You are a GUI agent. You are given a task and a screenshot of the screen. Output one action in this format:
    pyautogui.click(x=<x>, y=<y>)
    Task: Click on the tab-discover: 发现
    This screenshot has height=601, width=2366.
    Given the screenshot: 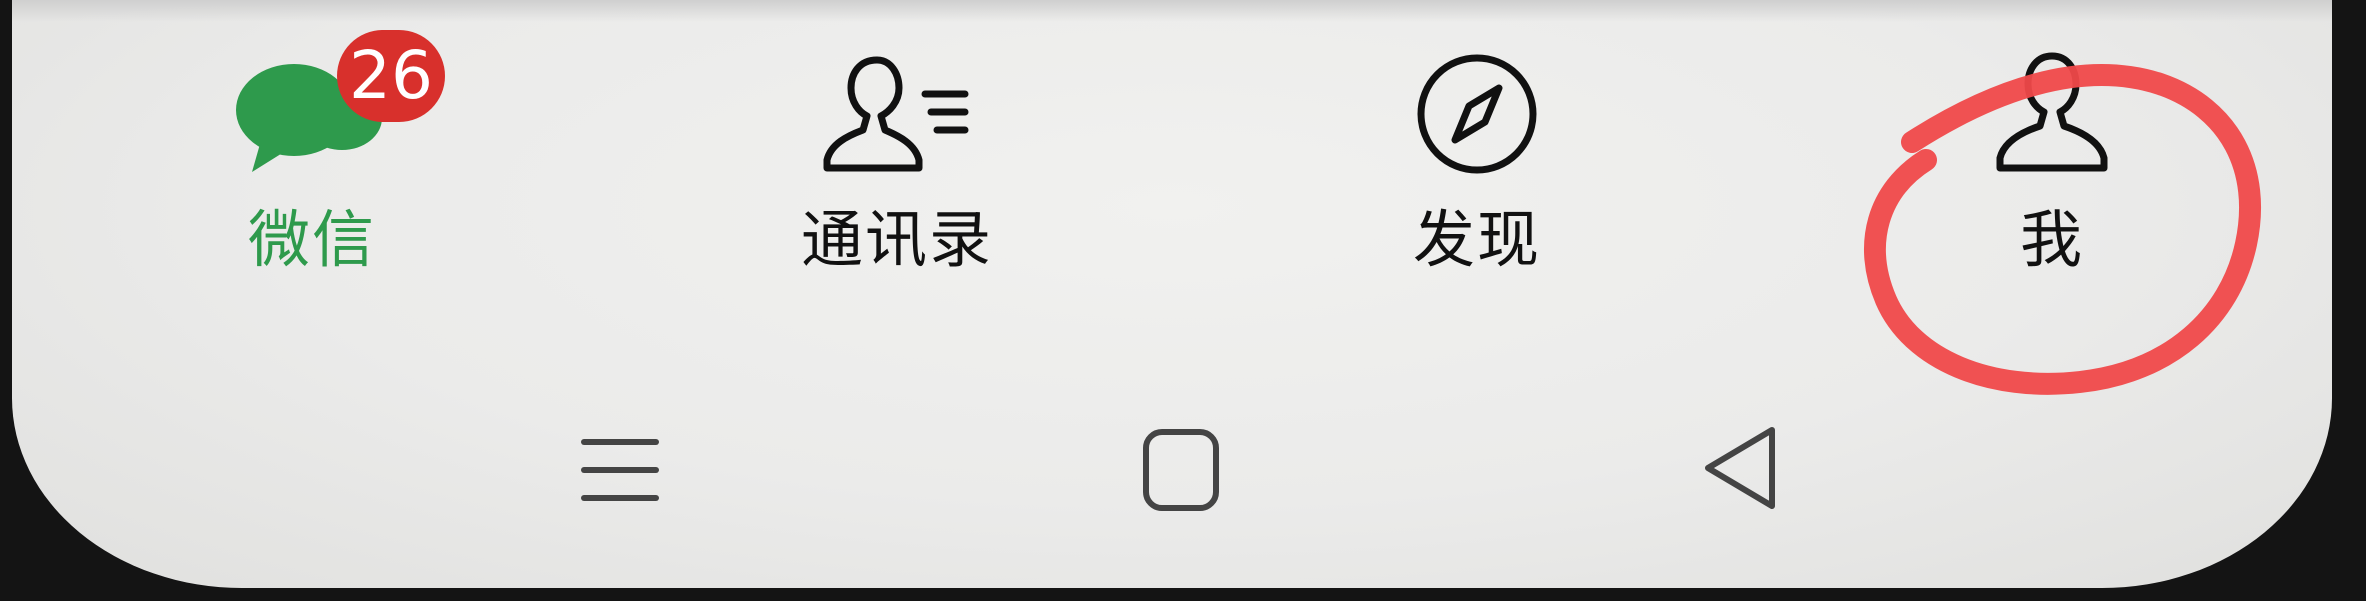 What is the action you would take?
    pyautogui.click(x=1477, y=165)
    